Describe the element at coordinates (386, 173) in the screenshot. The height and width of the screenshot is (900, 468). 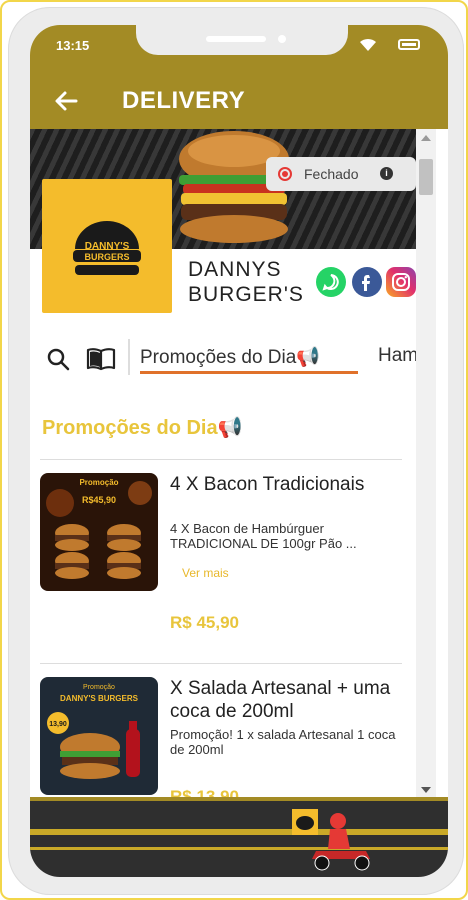
I see `info-icon: i` at that location.